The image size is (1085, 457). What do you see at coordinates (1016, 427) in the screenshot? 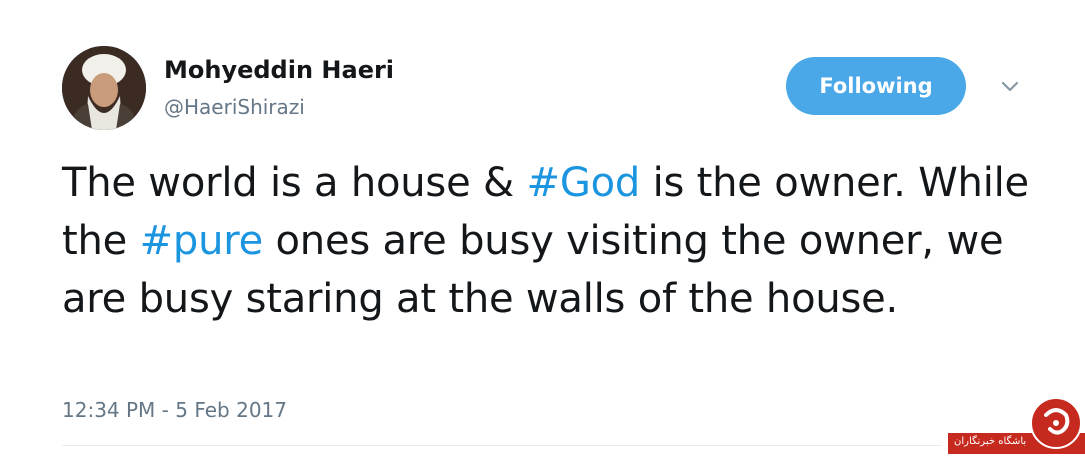
I see `watermark-logo: باشگاه خبرنگاران` at bounding box center [1016, 427].